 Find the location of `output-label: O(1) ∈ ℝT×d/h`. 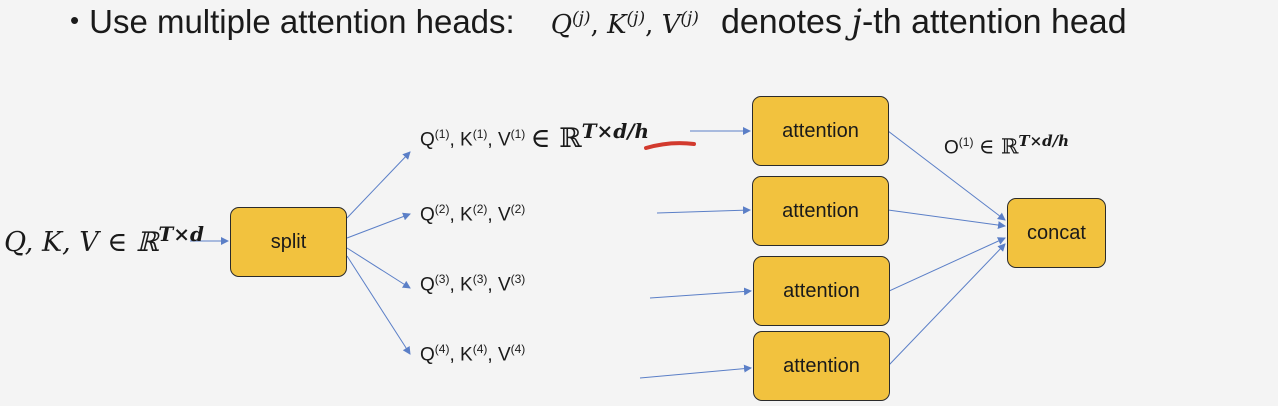

output-label: O(1) ∈ ℝT×d/h is located at coordinates (1007, 145).